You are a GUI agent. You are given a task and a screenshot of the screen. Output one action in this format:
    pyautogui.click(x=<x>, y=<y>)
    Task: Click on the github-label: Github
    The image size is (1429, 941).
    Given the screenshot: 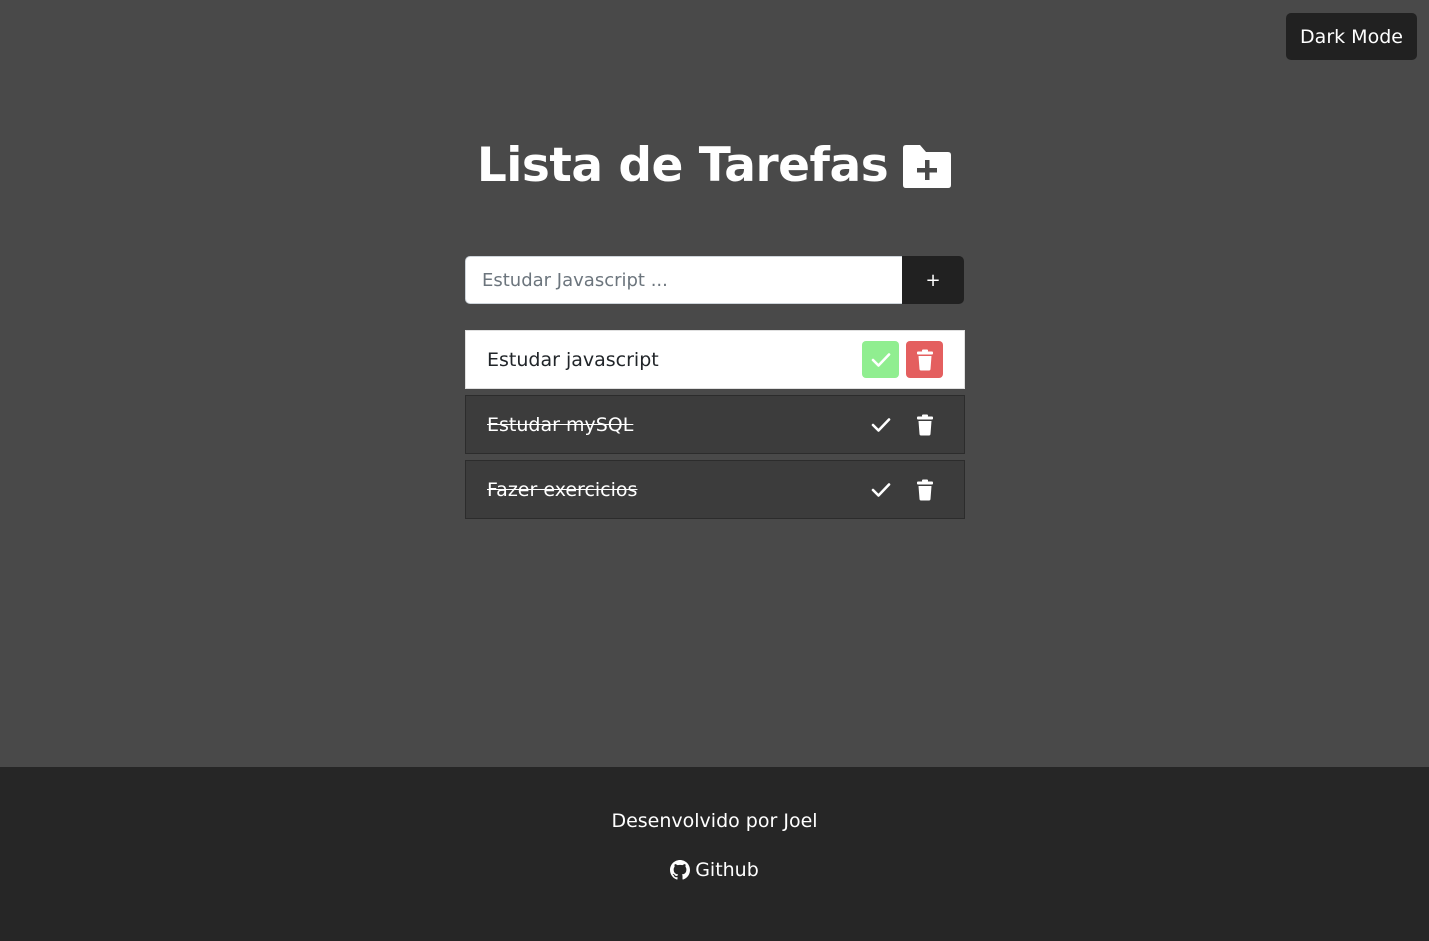 What is the action you would take?
    pyautogui.click(x=727, y=870)
    